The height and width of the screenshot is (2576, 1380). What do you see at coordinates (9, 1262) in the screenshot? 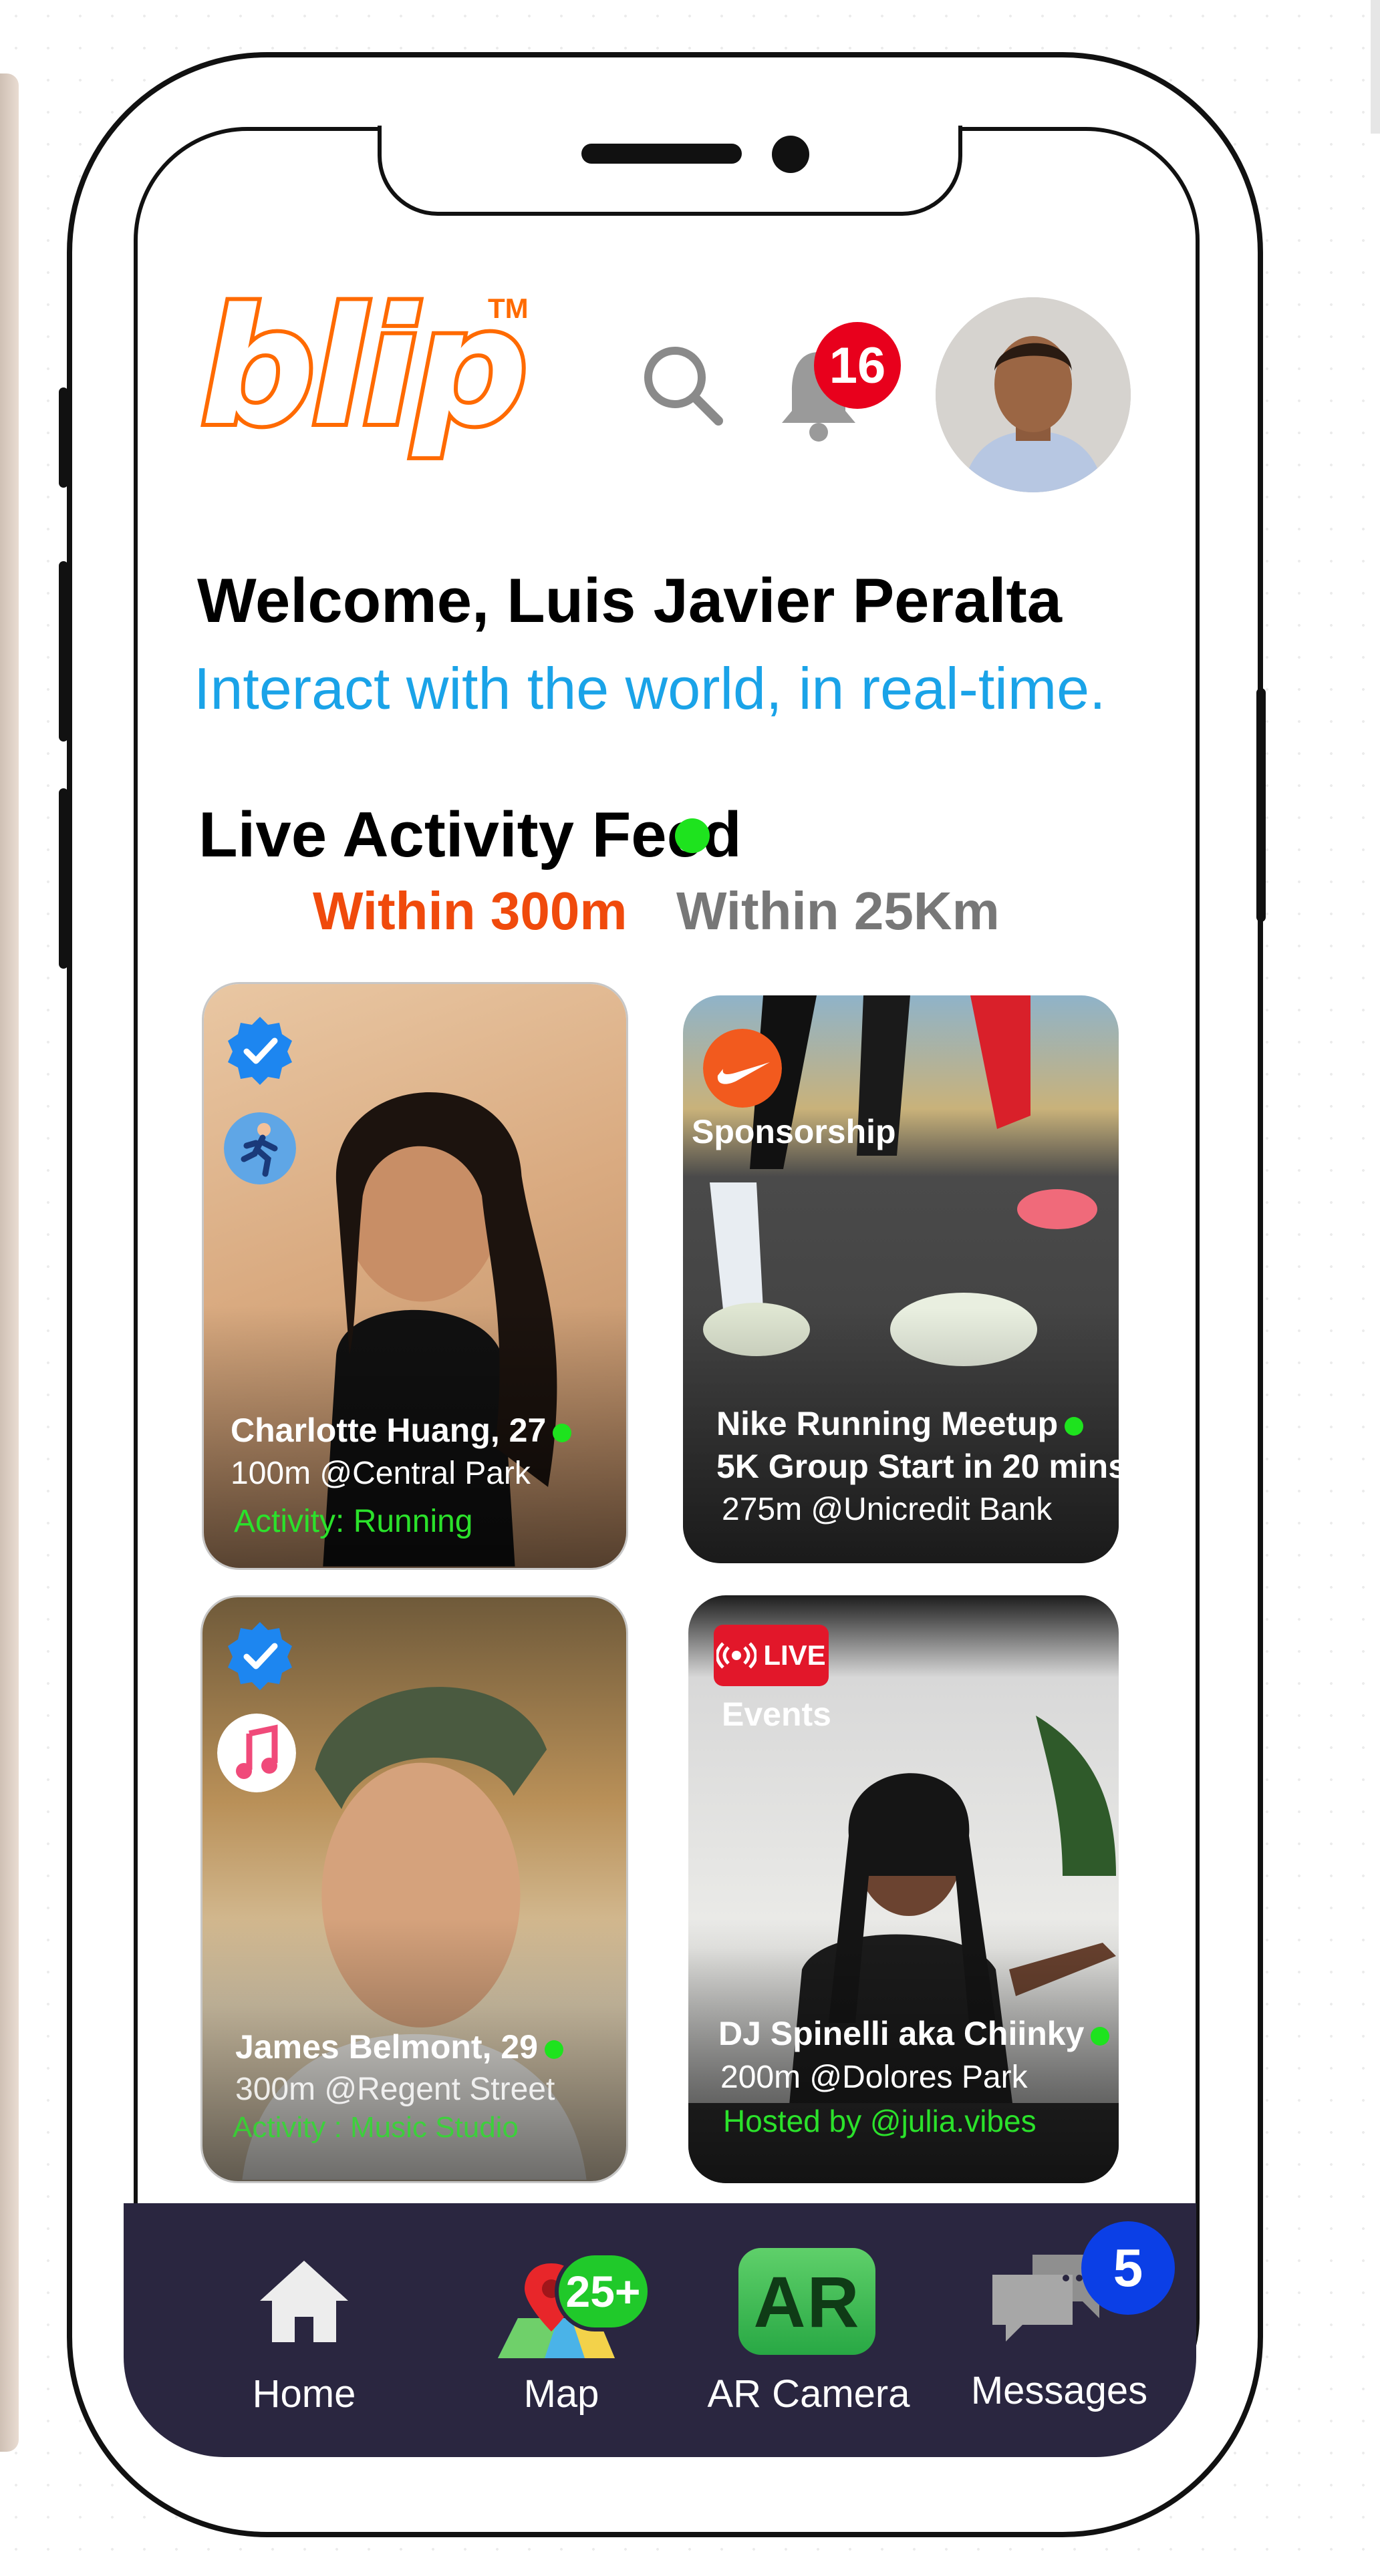
I see `left-edge-photo` at bounding box center [9, 1262].